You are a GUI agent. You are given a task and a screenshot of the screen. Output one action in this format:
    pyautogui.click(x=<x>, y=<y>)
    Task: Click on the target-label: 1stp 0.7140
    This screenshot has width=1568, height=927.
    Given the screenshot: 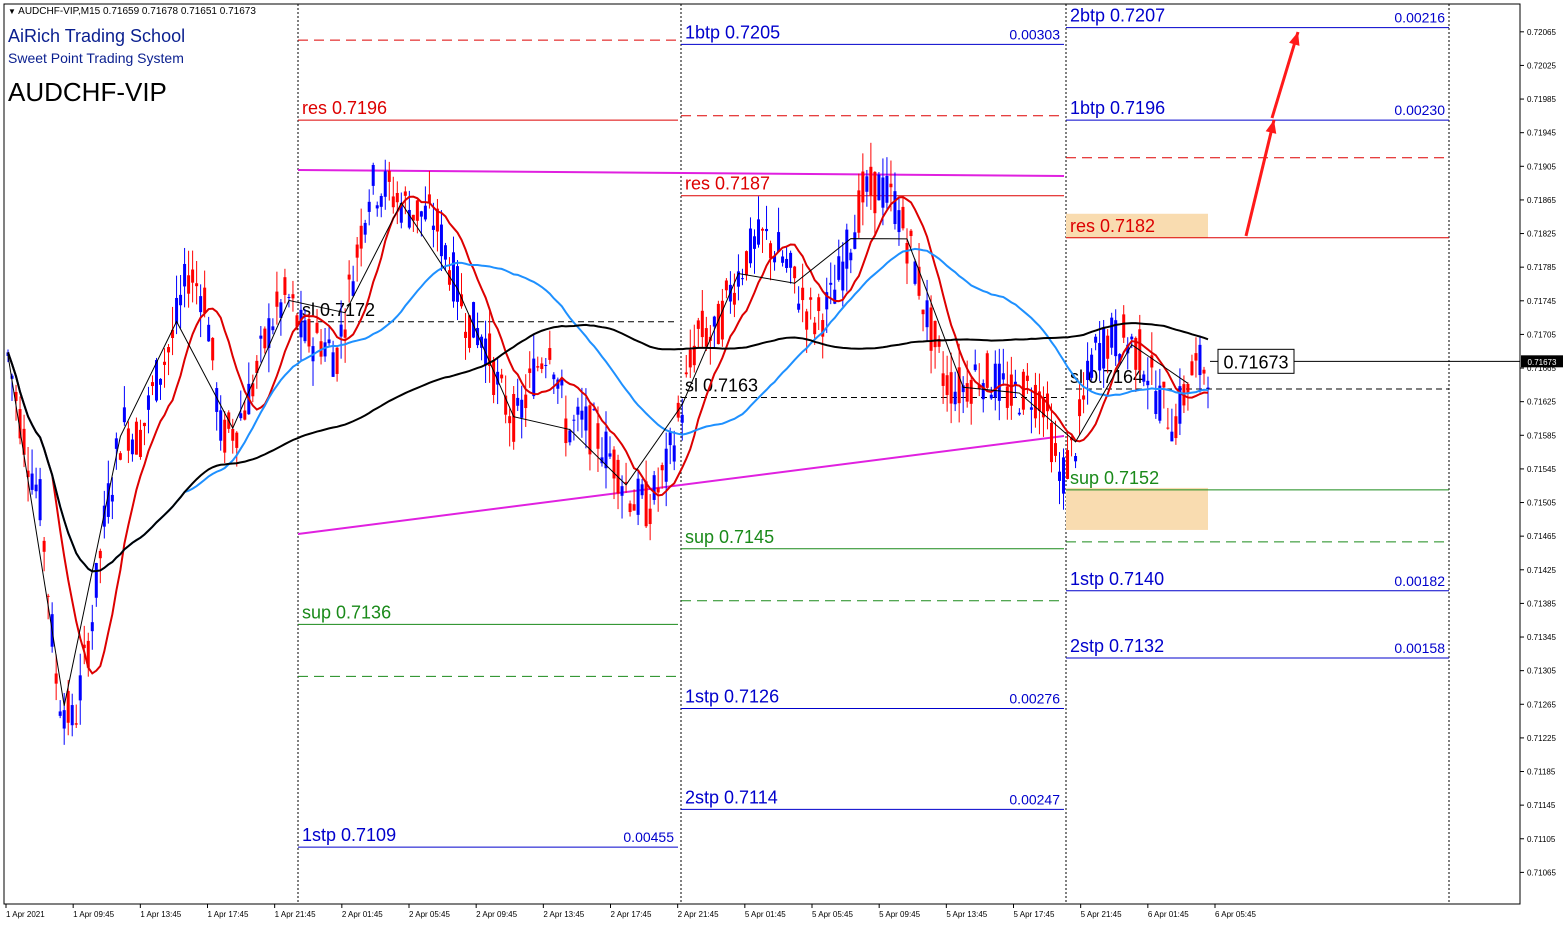 What is the action you would take?
    pyautogui.click(x=1117, y=579)
    